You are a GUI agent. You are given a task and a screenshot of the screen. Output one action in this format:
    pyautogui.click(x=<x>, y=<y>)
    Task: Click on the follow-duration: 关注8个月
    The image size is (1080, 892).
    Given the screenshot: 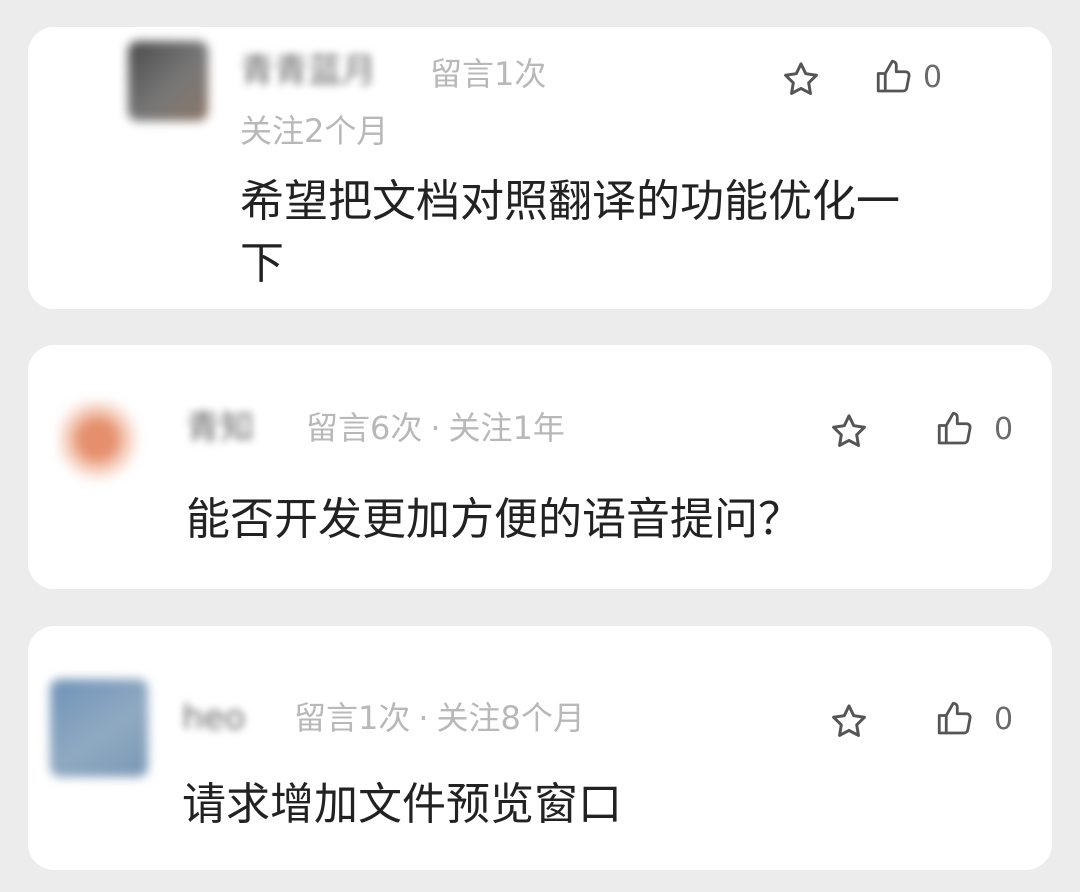 What is the action you would take?
    pyautogui.click(x=510, y=718)
    